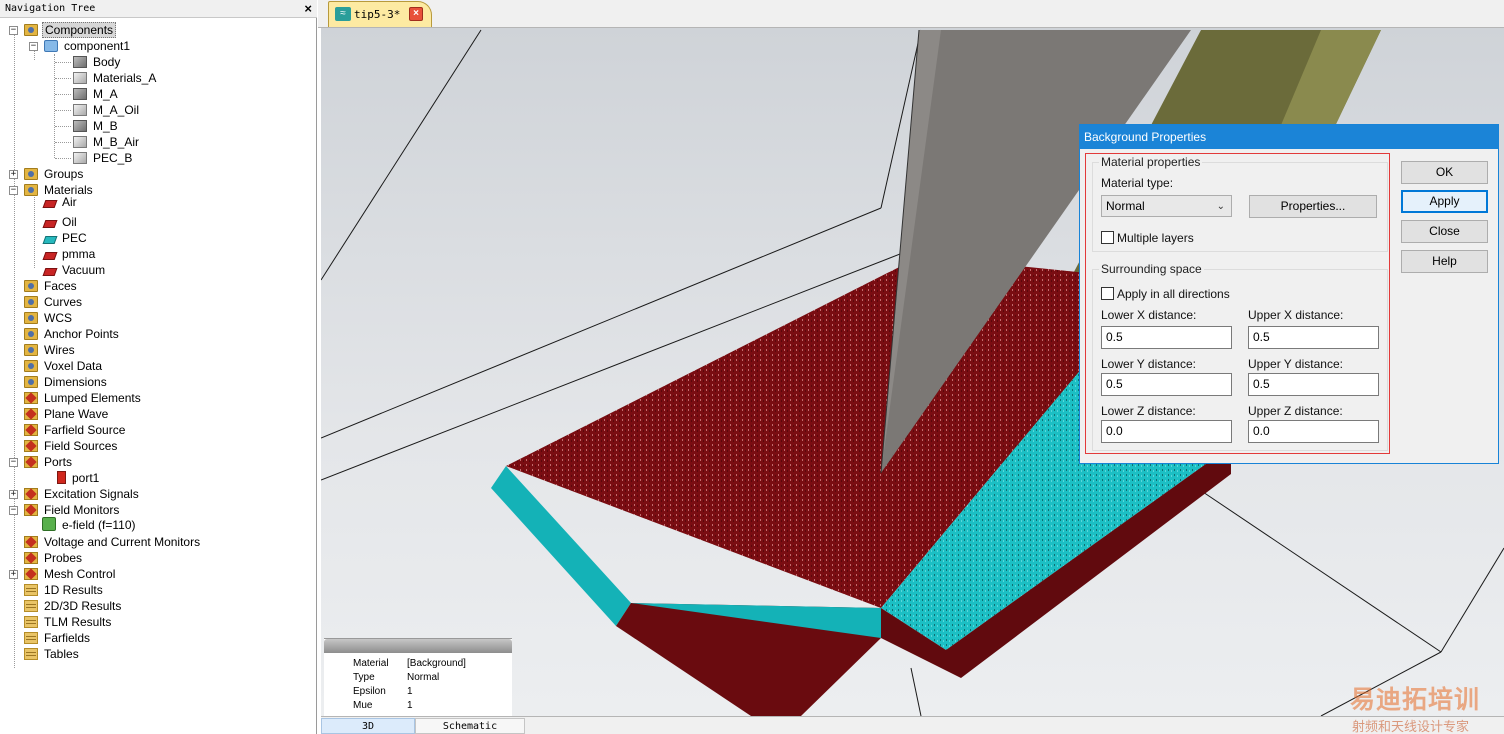  Describe the element at coordinates (68, 622) in the screenshot. I see `tree-item-tlm-results: TLM Results` at that location.